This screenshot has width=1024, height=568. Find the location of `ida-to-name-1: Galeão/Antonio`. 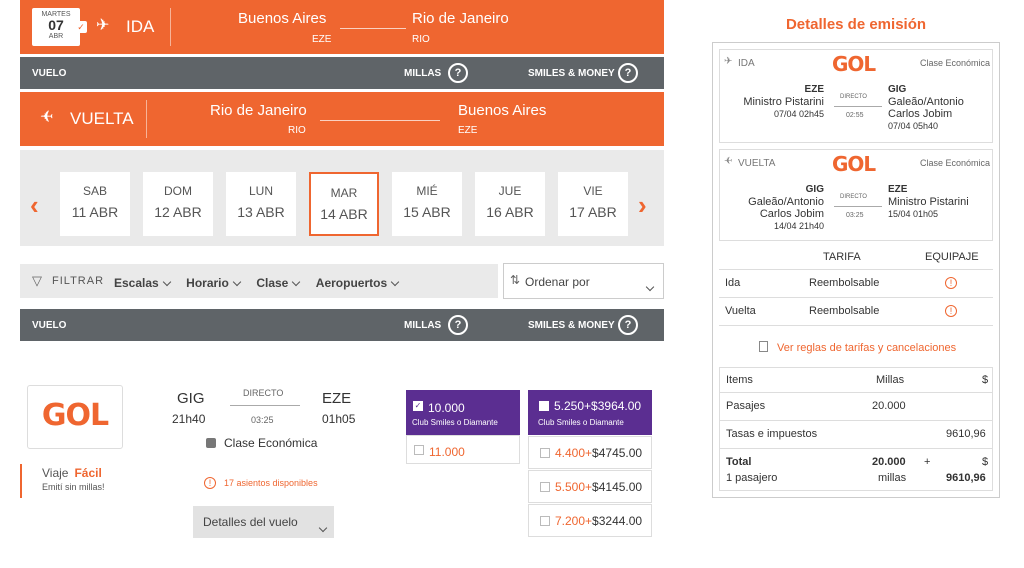

ida-to-name-1: Galeão/Antonio is located at coordinates (926, 102).